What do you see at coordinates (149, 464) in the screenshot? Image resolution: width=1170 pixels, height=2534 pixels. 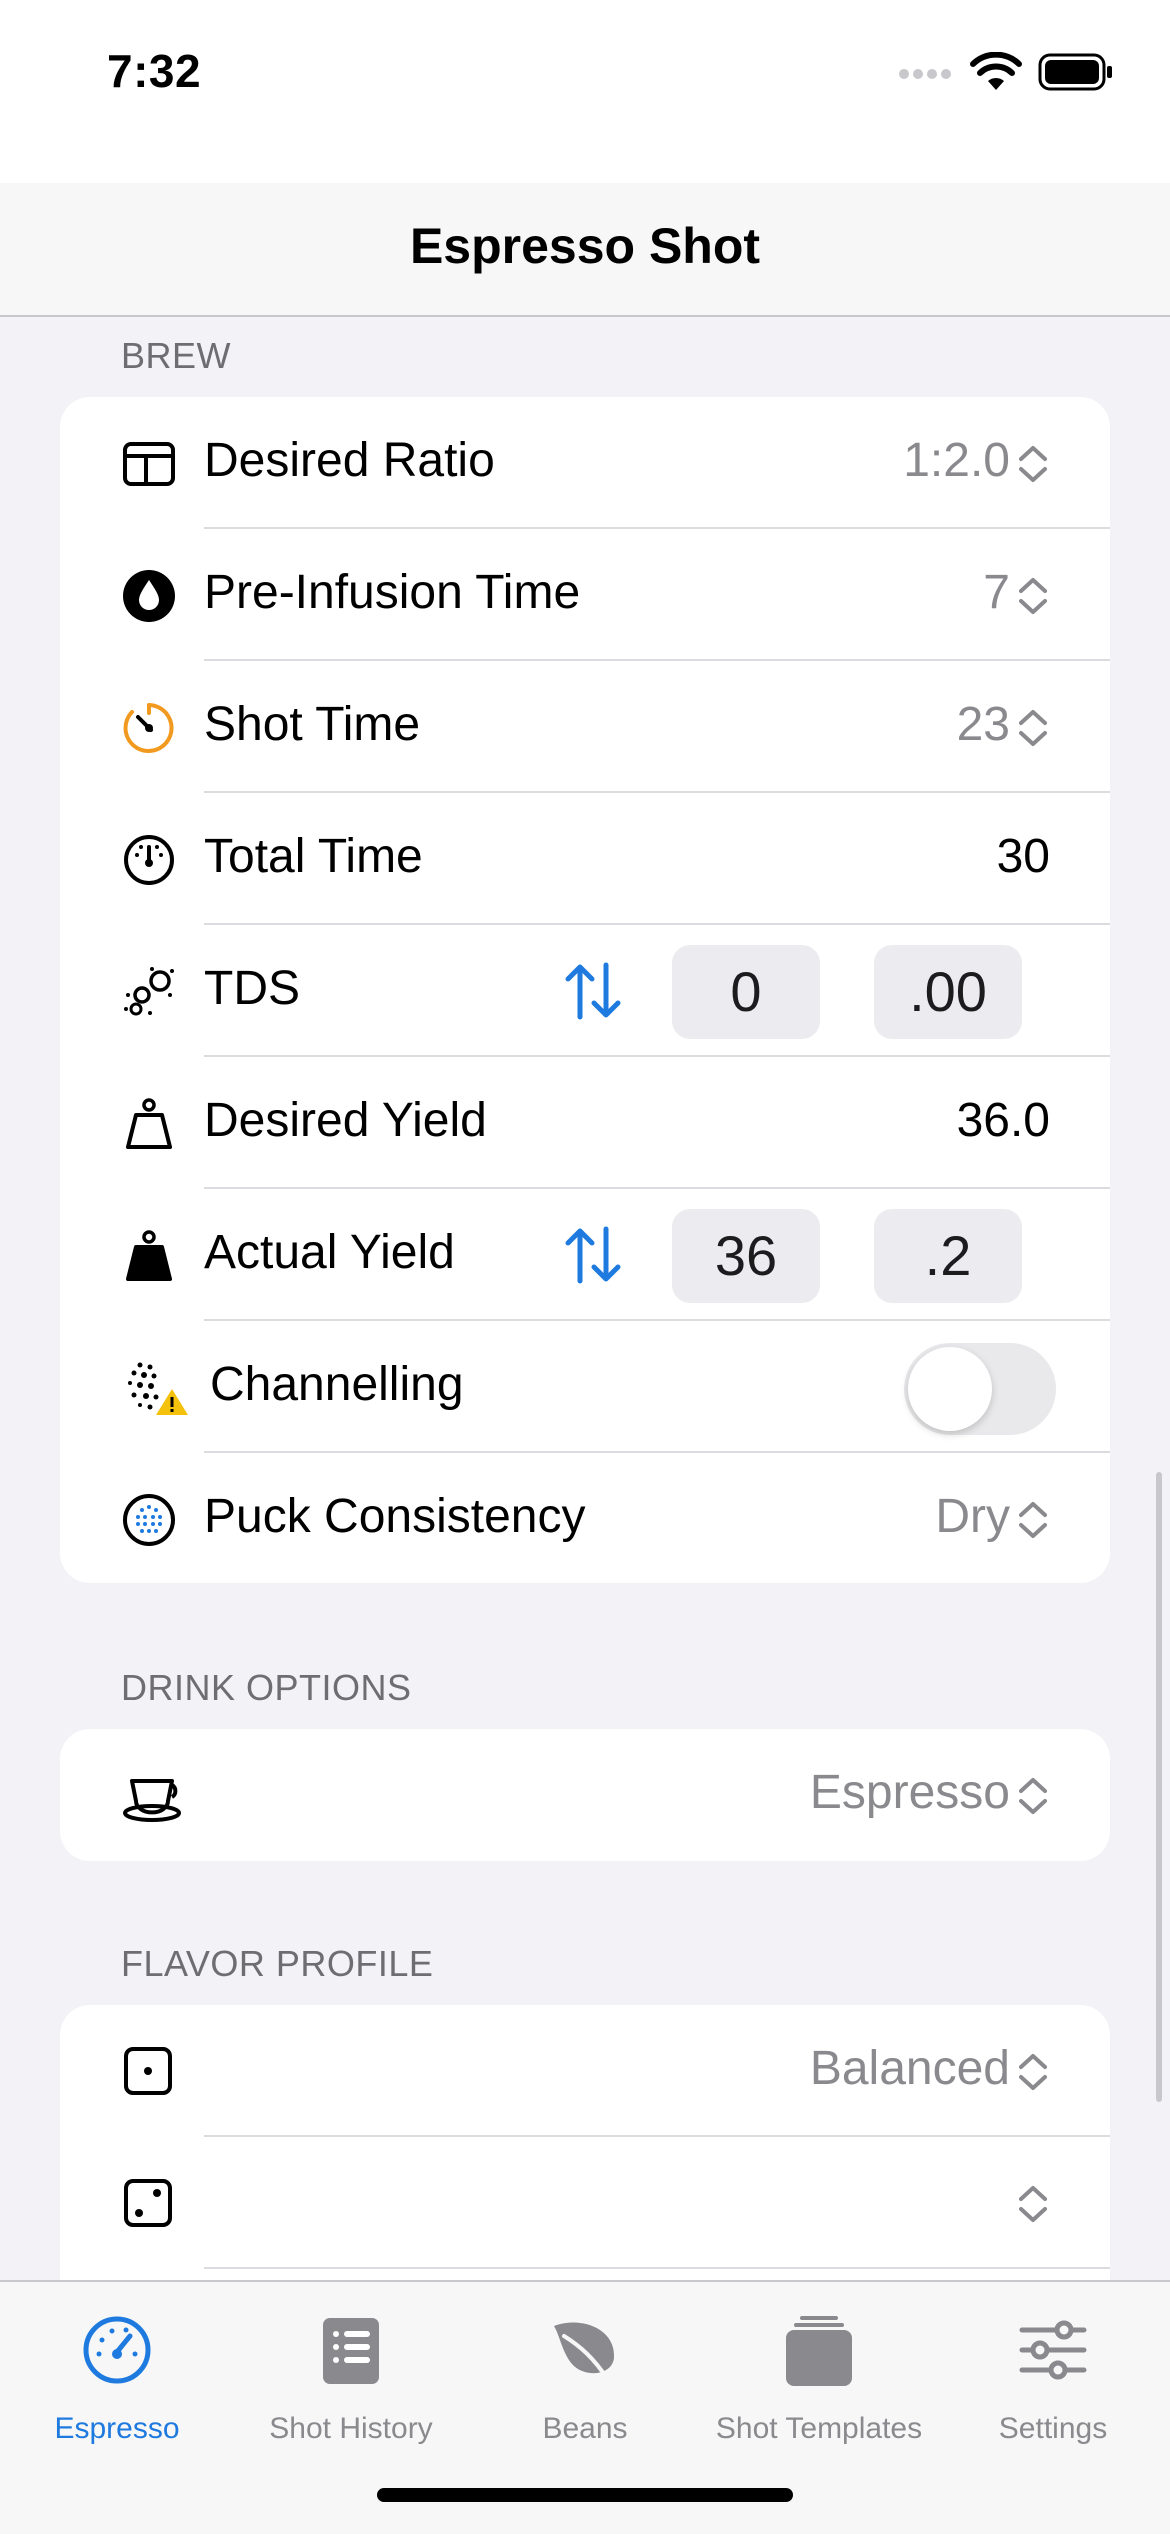 I see `ratio-icon` at bounding box center [149, 464].